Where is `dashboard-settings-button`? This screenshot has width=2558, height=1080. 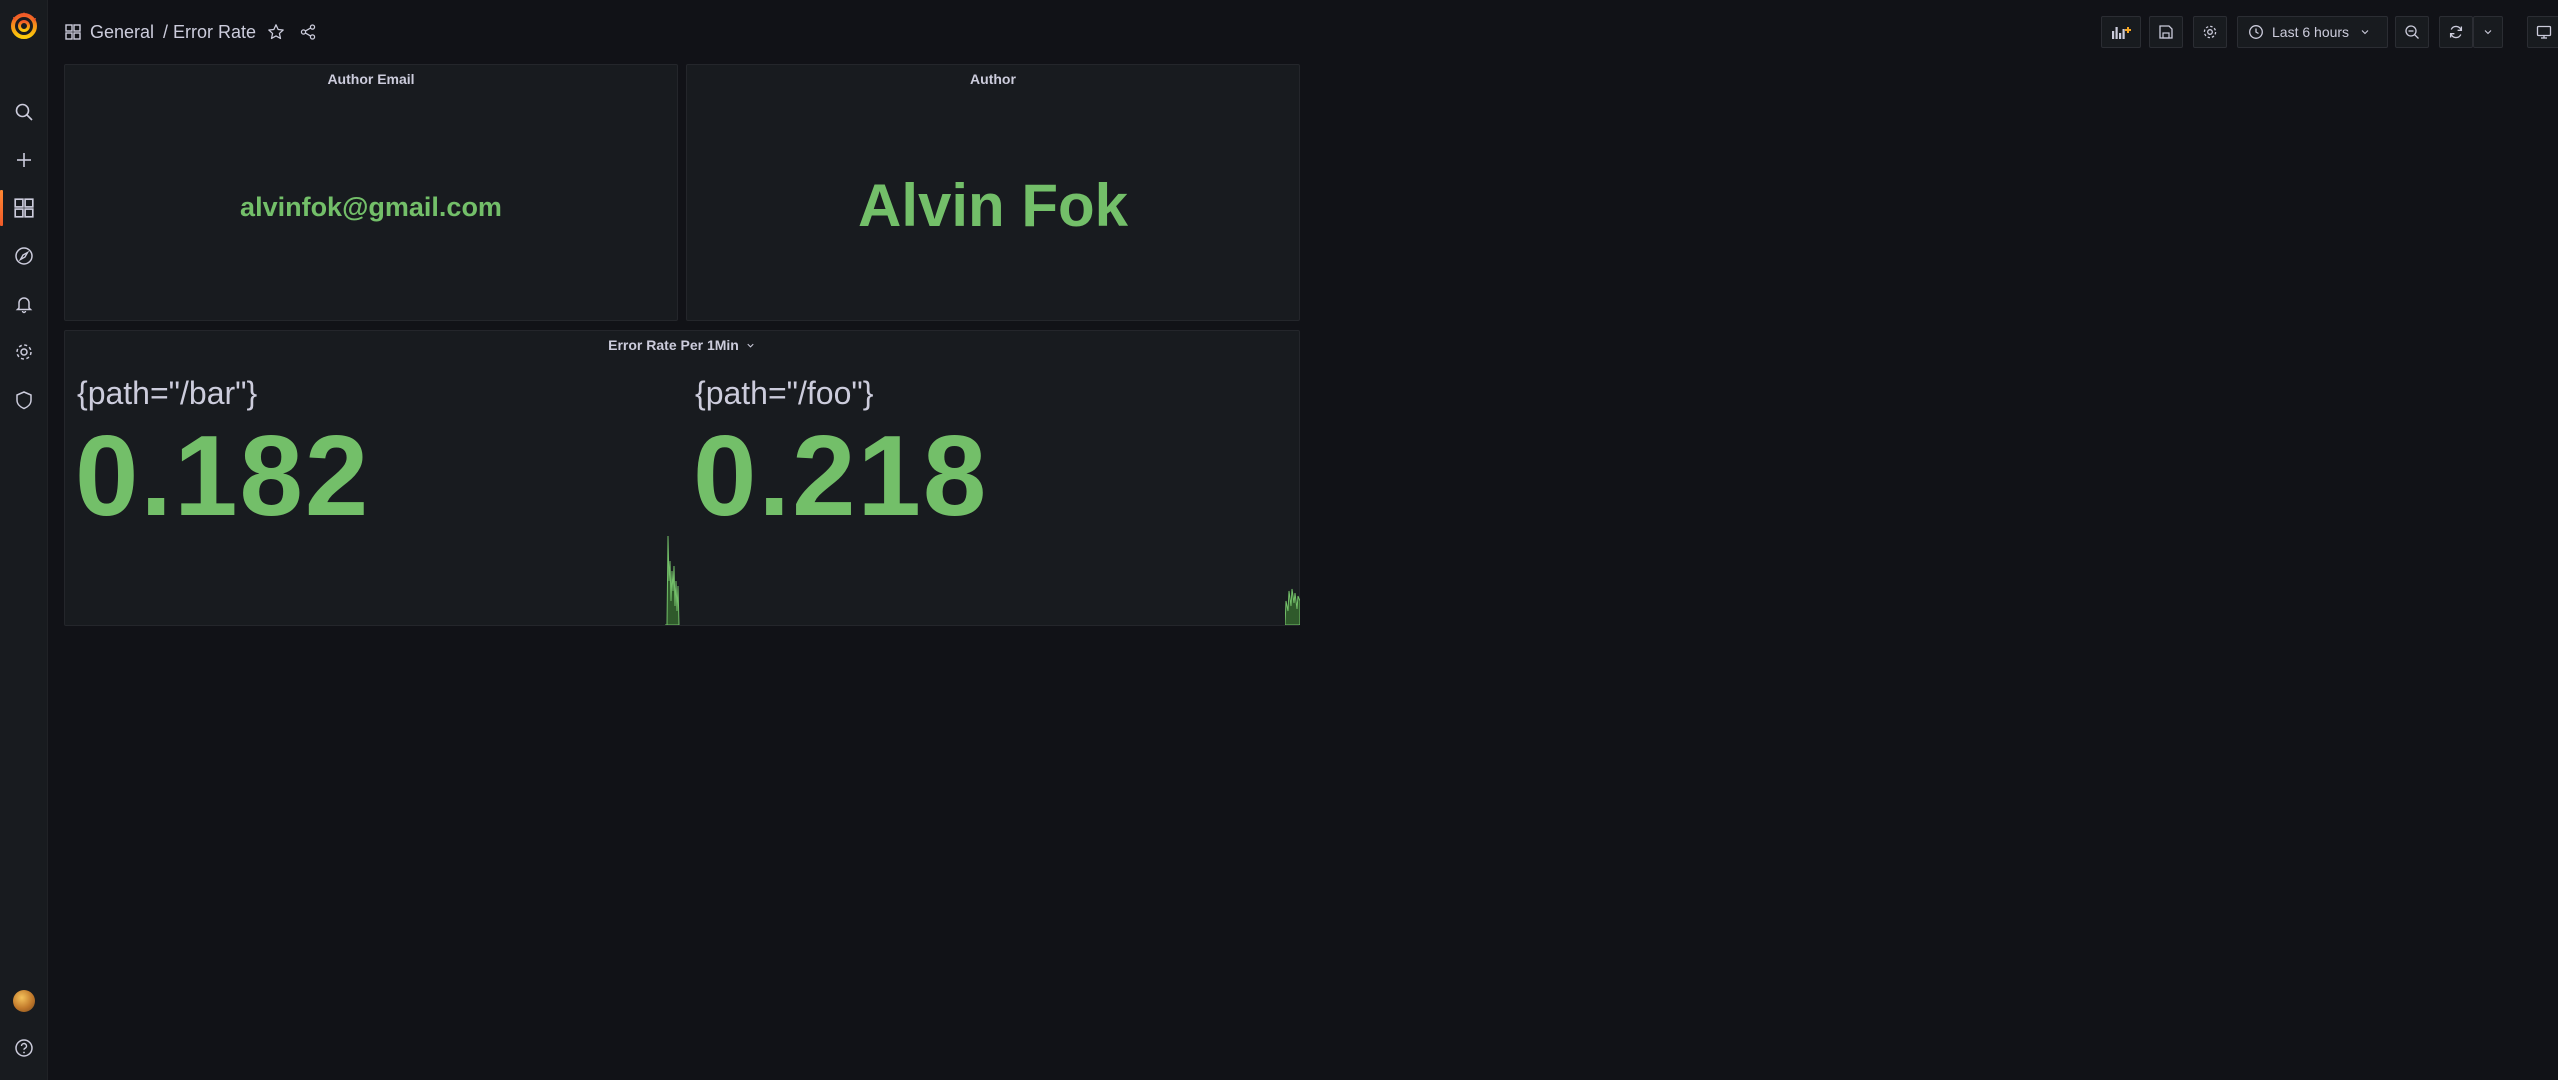 dashboard-settings-button is located at coordinates (2210, 32).